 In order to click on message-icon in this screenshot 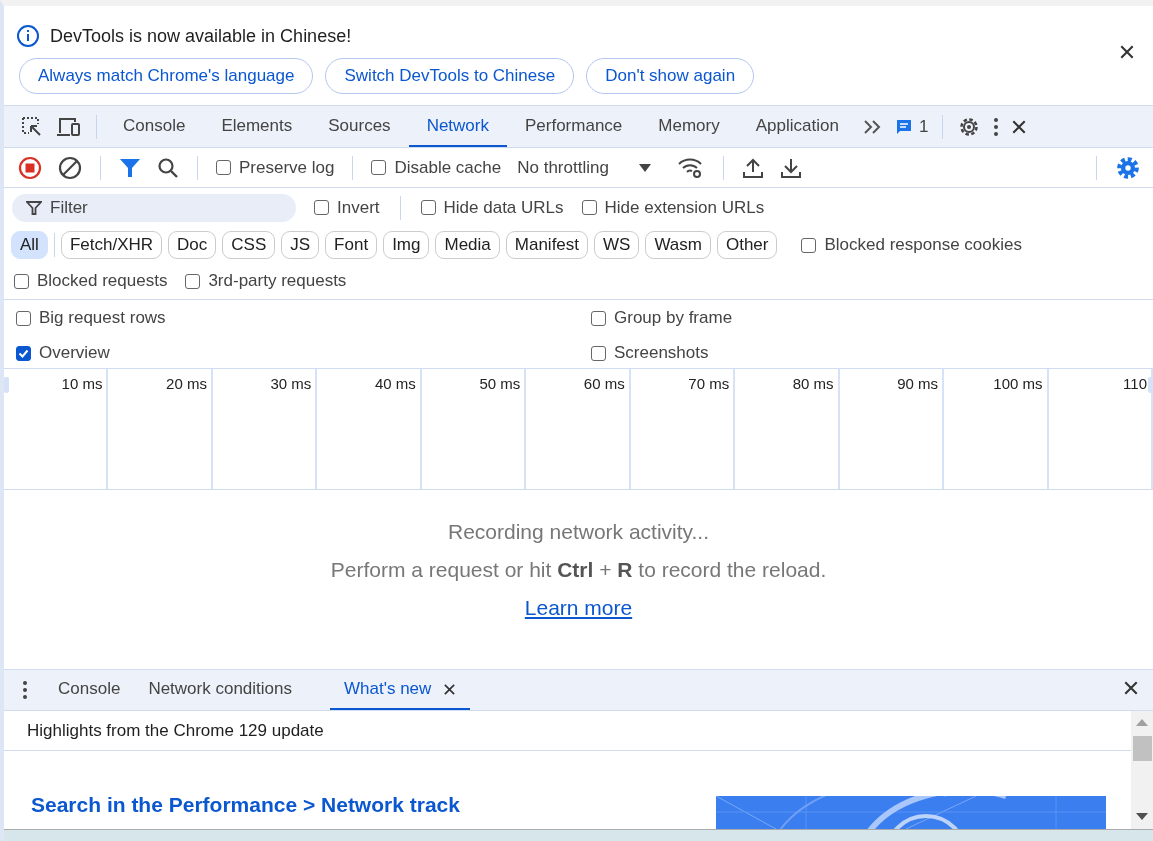, I will do `click(903, 126)`.